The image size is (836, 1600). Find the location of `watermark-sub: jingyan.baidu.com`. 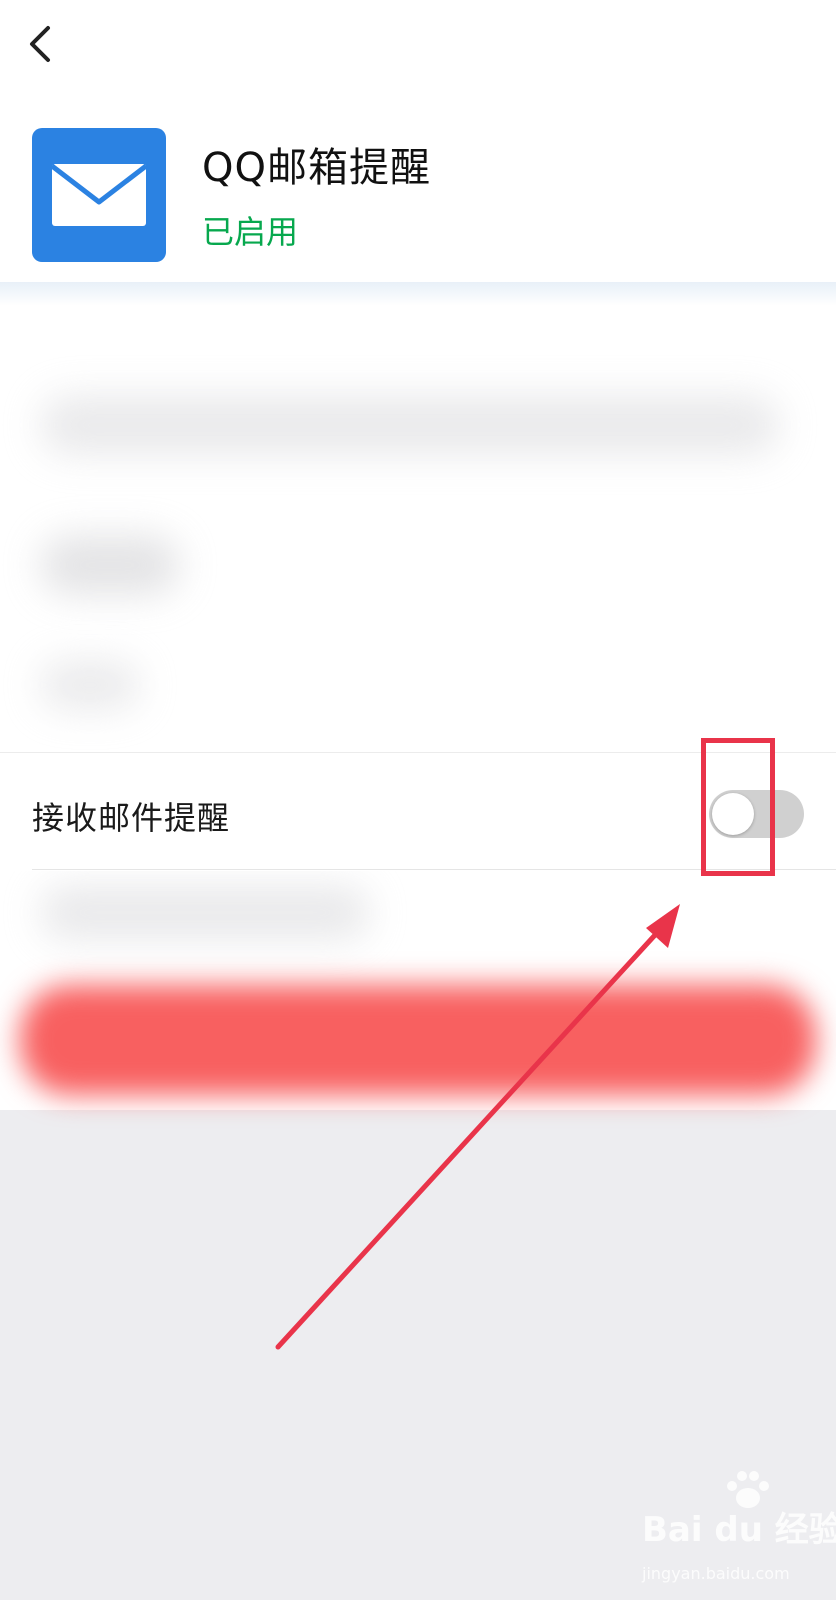

watermark-sub: jingyan.baidu.com is located at coordinates (716, 1573).